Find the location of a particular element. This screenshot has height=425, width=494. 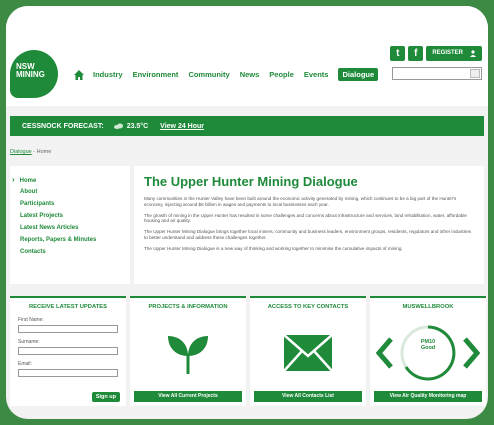

air-quality-card-title: MUSWELLBROOK is located at coordinates (428, 307).